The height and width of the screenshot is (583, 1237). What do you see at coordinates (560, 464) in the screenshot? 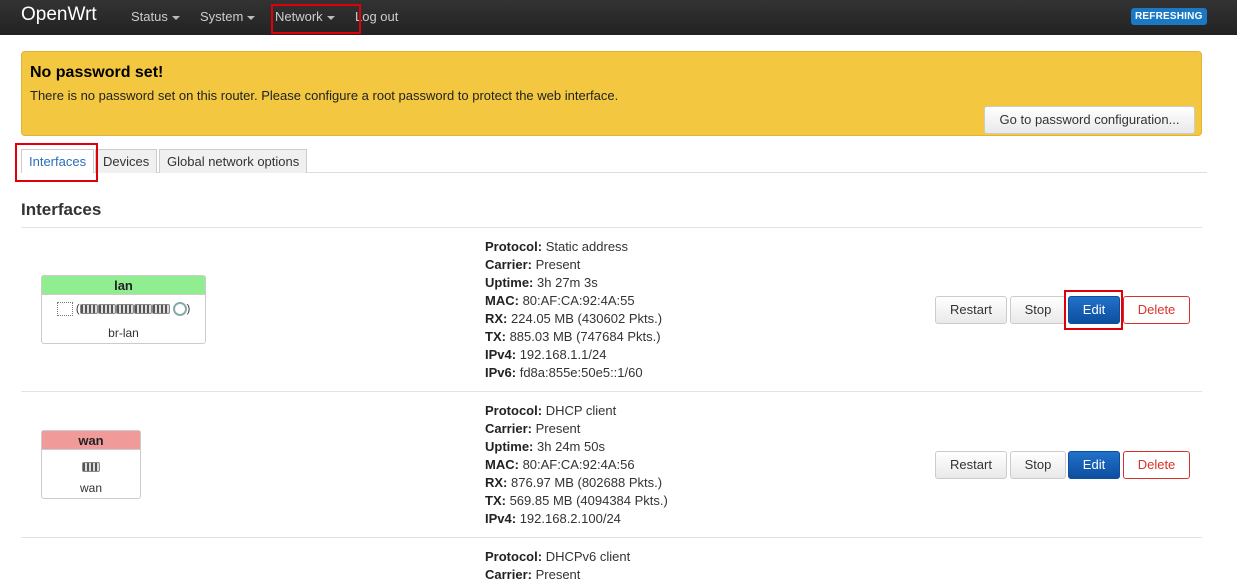
I see `detail-line: MAC: 80:AF:CA:92:4A:56` at bounding box center [560, 464].